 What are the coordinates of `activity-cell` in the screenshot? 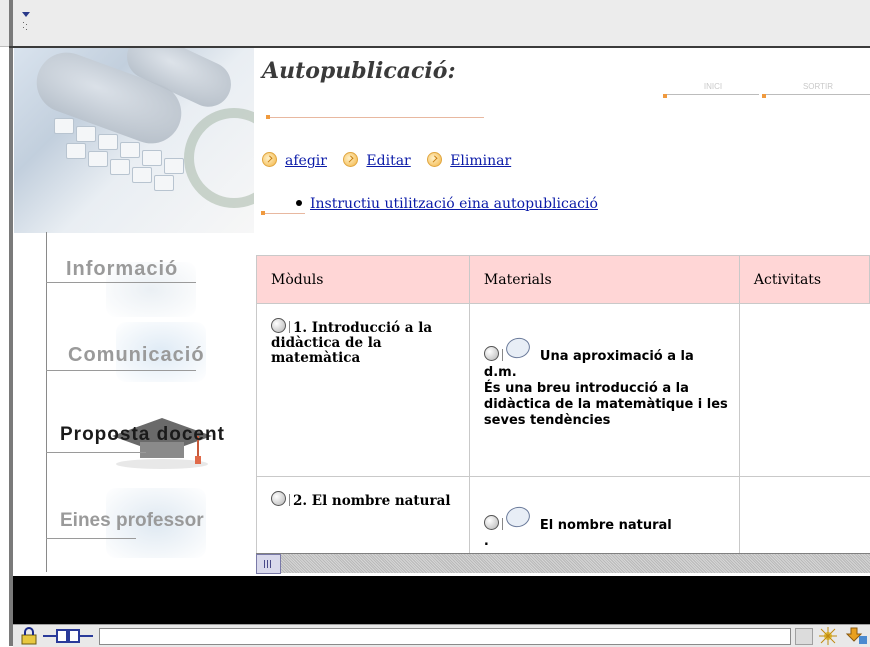 It's located at (804, 390).